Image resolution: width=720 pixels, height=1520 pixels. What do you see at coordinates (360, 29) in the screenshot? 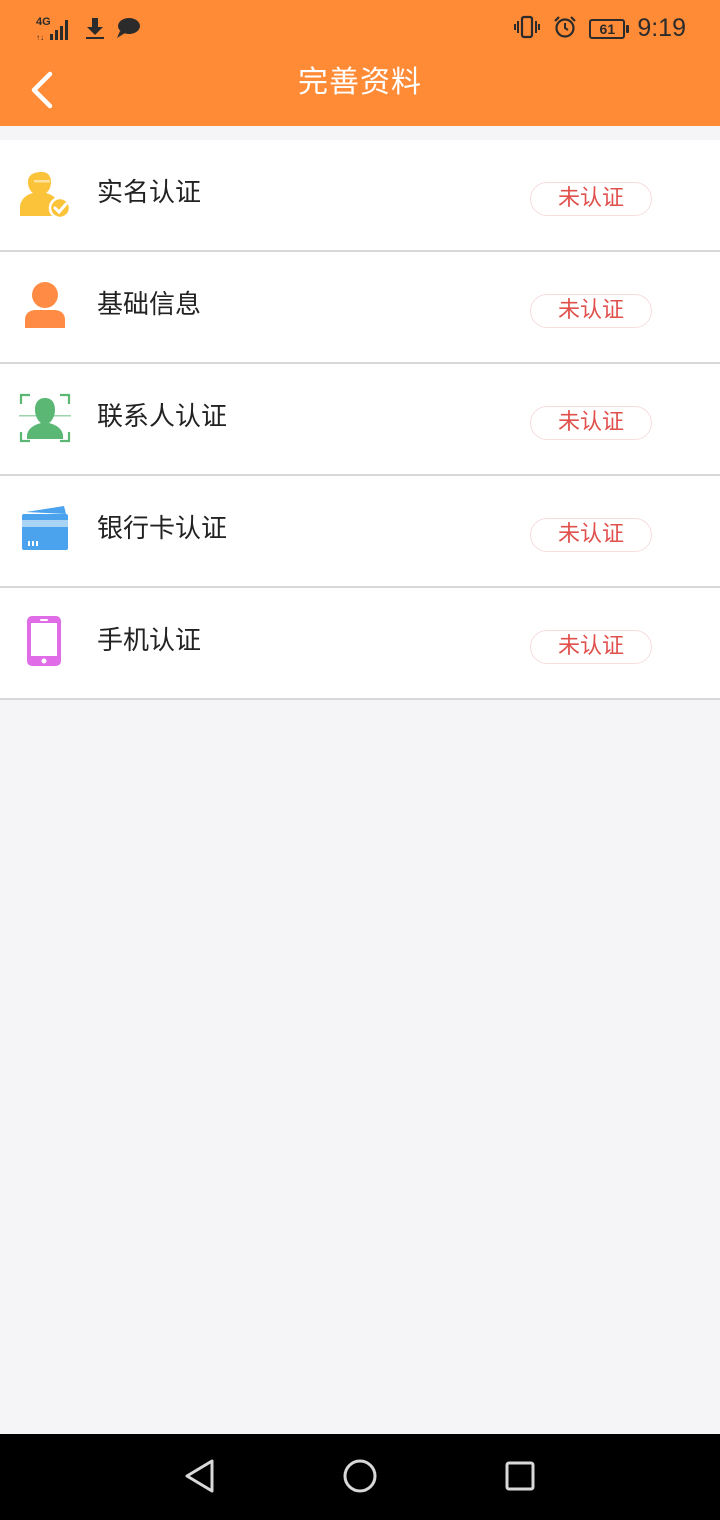
I see `status-bar: 4G ↑↓ 61 9:19` at bounding box center [360, 29].